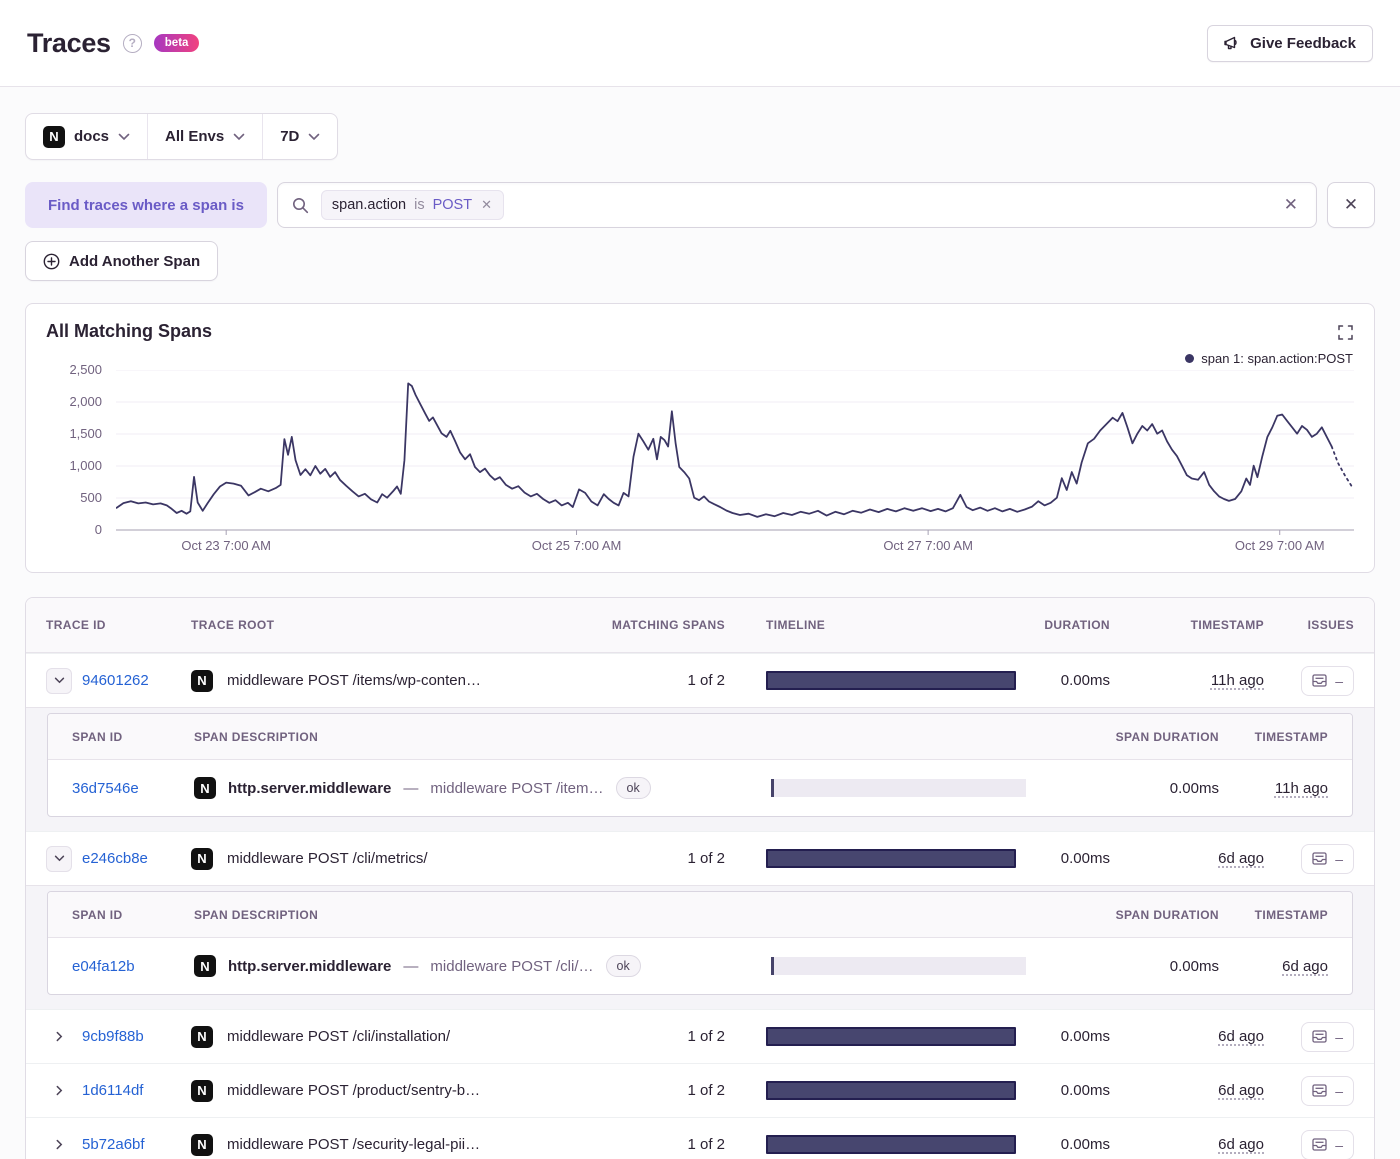  What do you see at coordinates (122, 261) in the screenshot?
I see `add-another-span-button: Add Another Span` at bounding box center [122, 261].